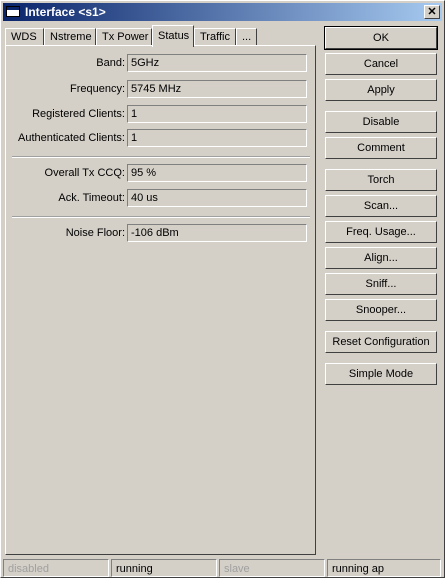 The width and height of the screenshot is (445, 578). What do you see at coordinates (217, 198) in the screenshot?
I see `ack-timeout-value: 40 us` at bounding box center [217, 198].